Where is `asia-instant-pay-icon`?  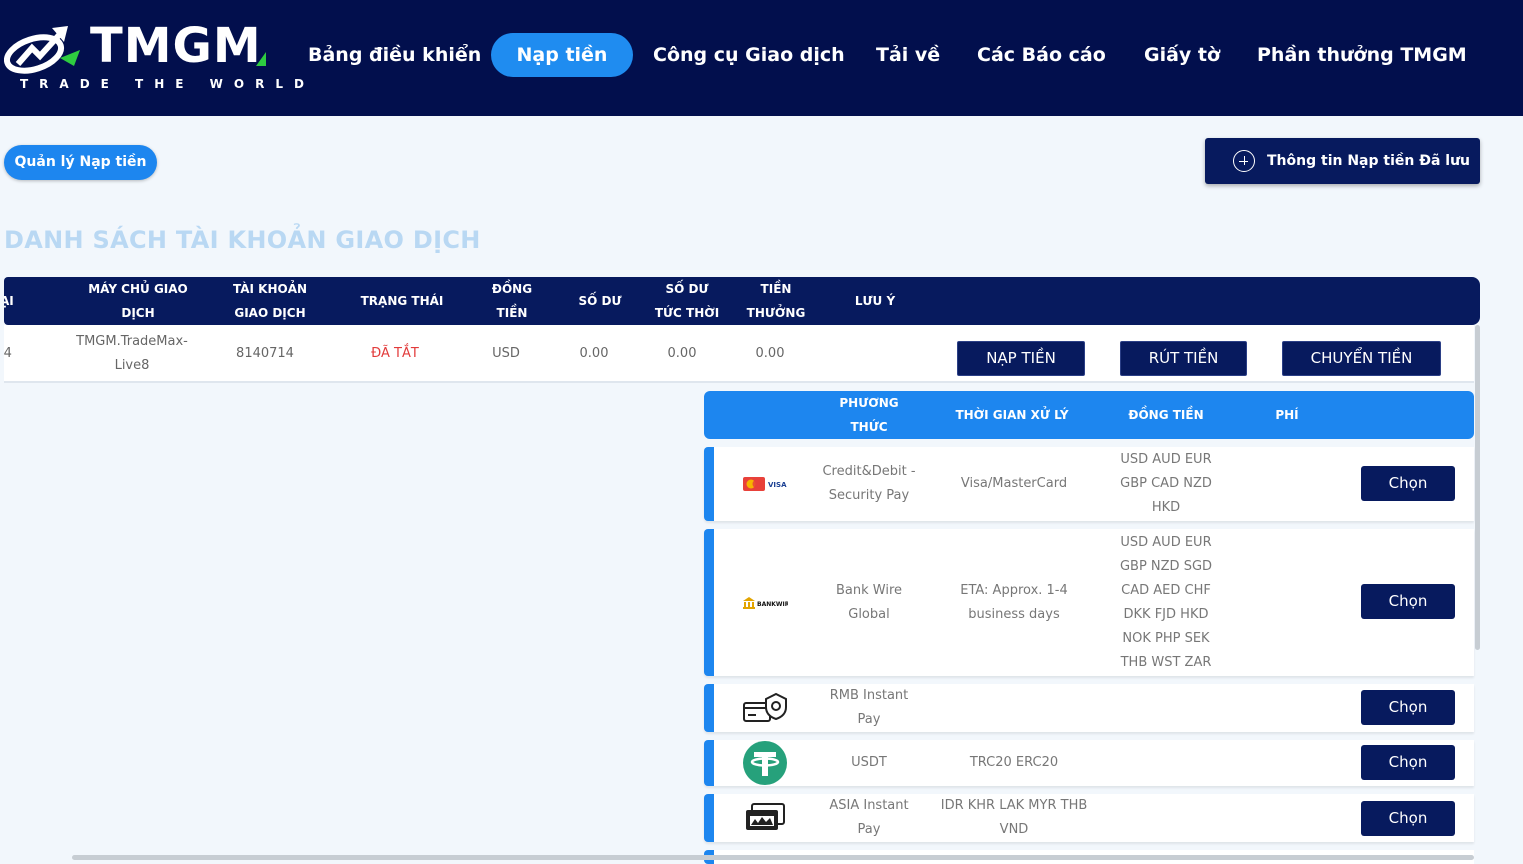
asia-instant-pay-icon is located at coordinates (765, 818).